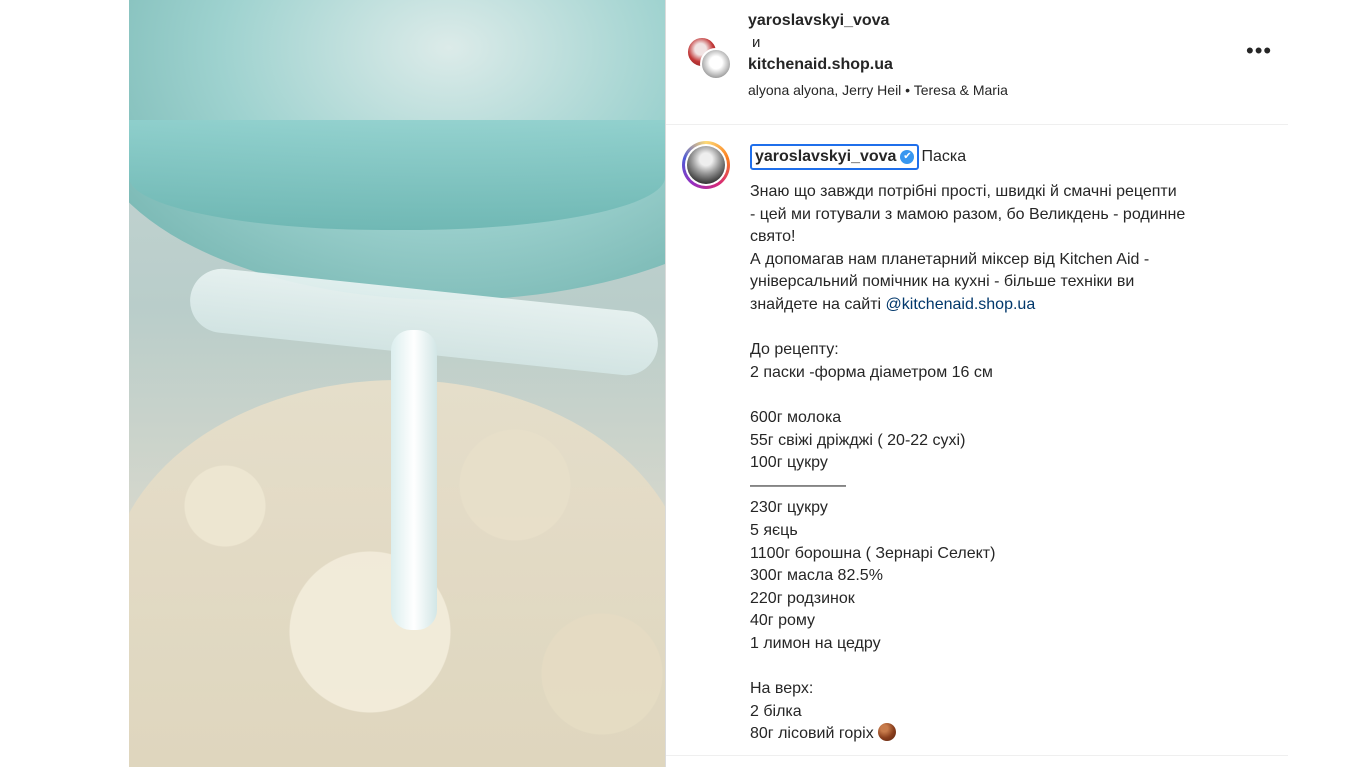 This screenshot has width=1366, height=767. What do you see at coordinates (1005, 157) in the screenshot?
I see `caption-header: yaroslavskyi_vova ✔ Паска` at bounding box center [1005, 157].